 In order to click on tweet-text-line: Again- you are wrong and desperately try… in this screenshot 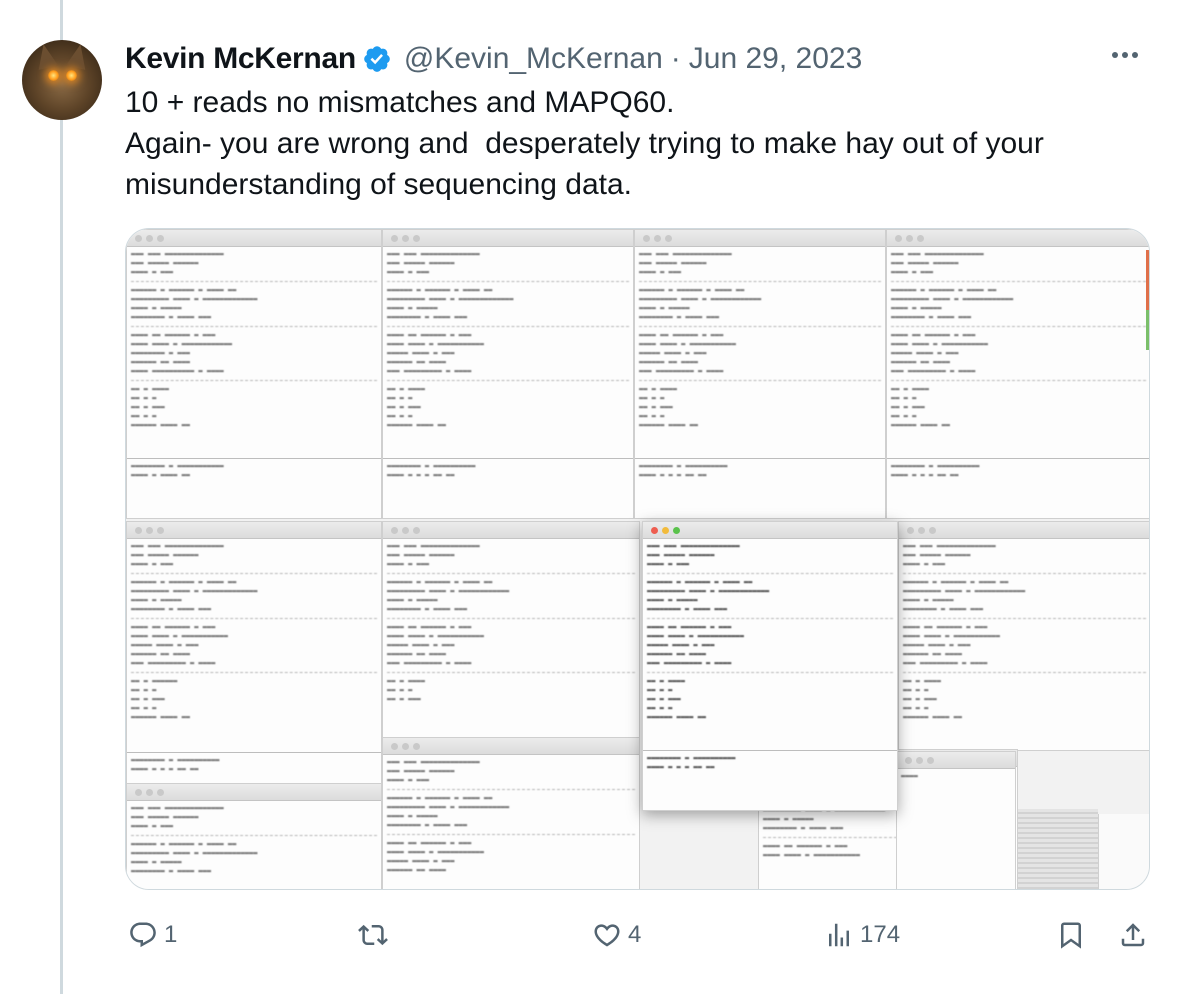, I will do `click(584, 143)`.